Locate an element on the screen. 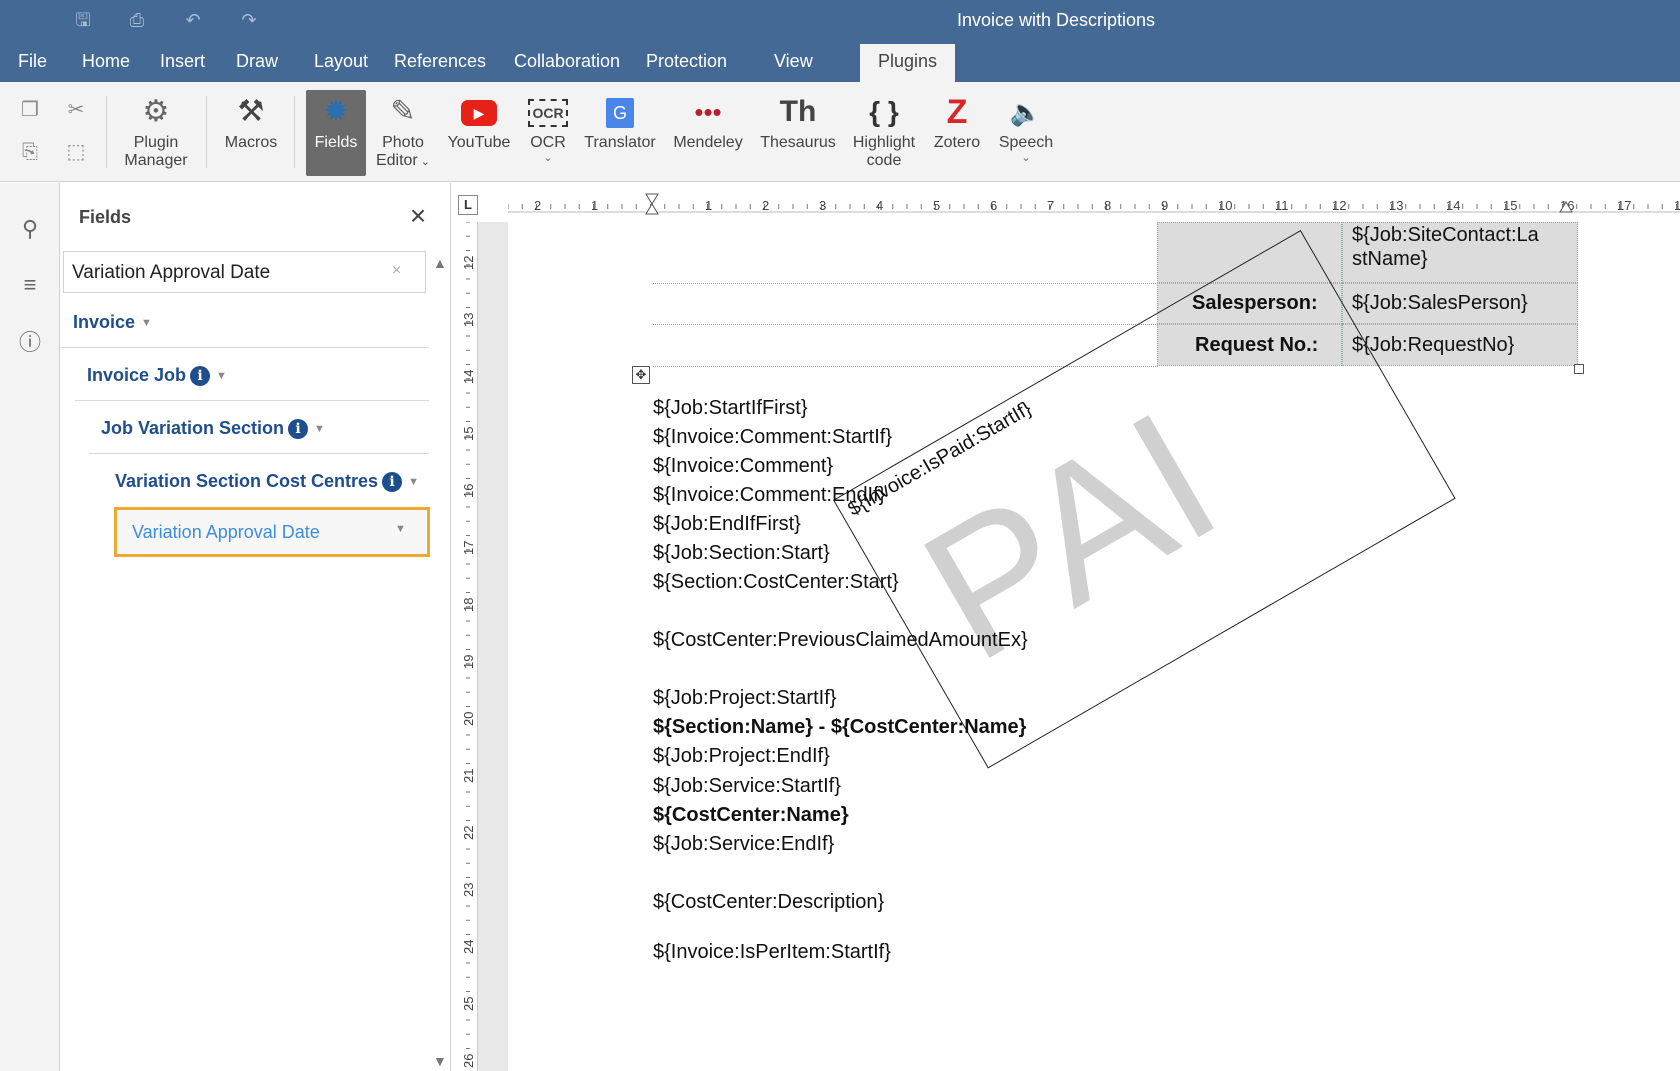 This screenshot has height=1071, width=1680. menu-layout: Layout is located at coordinates (341, 63).